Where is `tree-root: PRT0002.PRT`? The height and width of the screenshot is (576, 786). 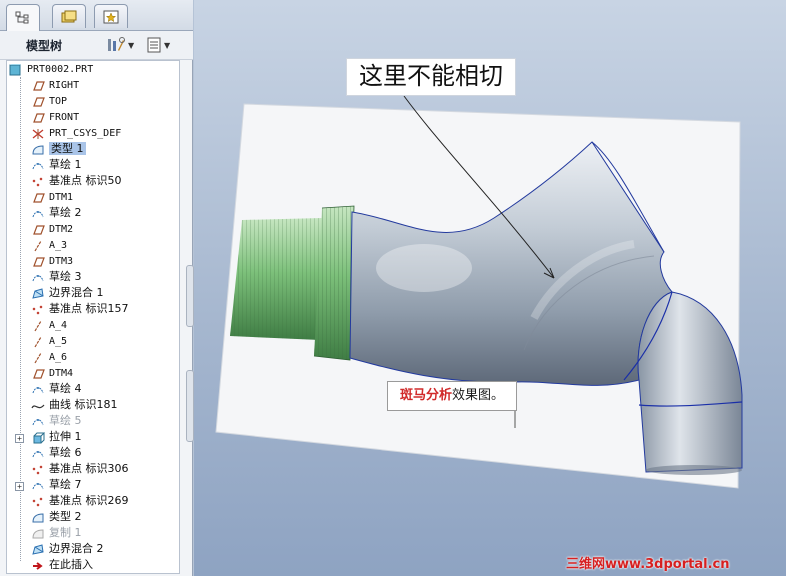
tree-root: PRT0002.PRT is located at coordinates (93, 70).